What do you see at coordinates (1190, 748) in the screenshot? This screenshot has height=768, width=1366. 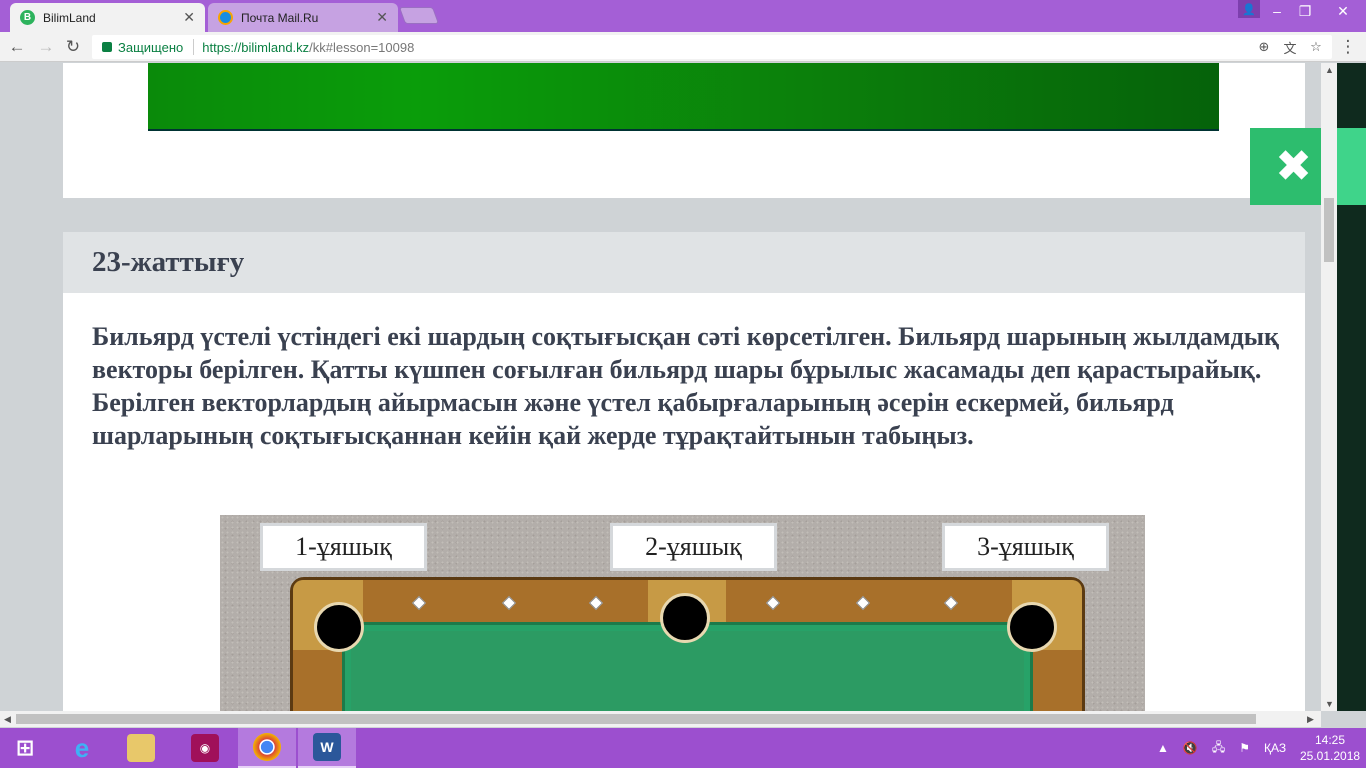 I see `speaker-muted-icon: 🔇` at bounding box center [1190, 748].